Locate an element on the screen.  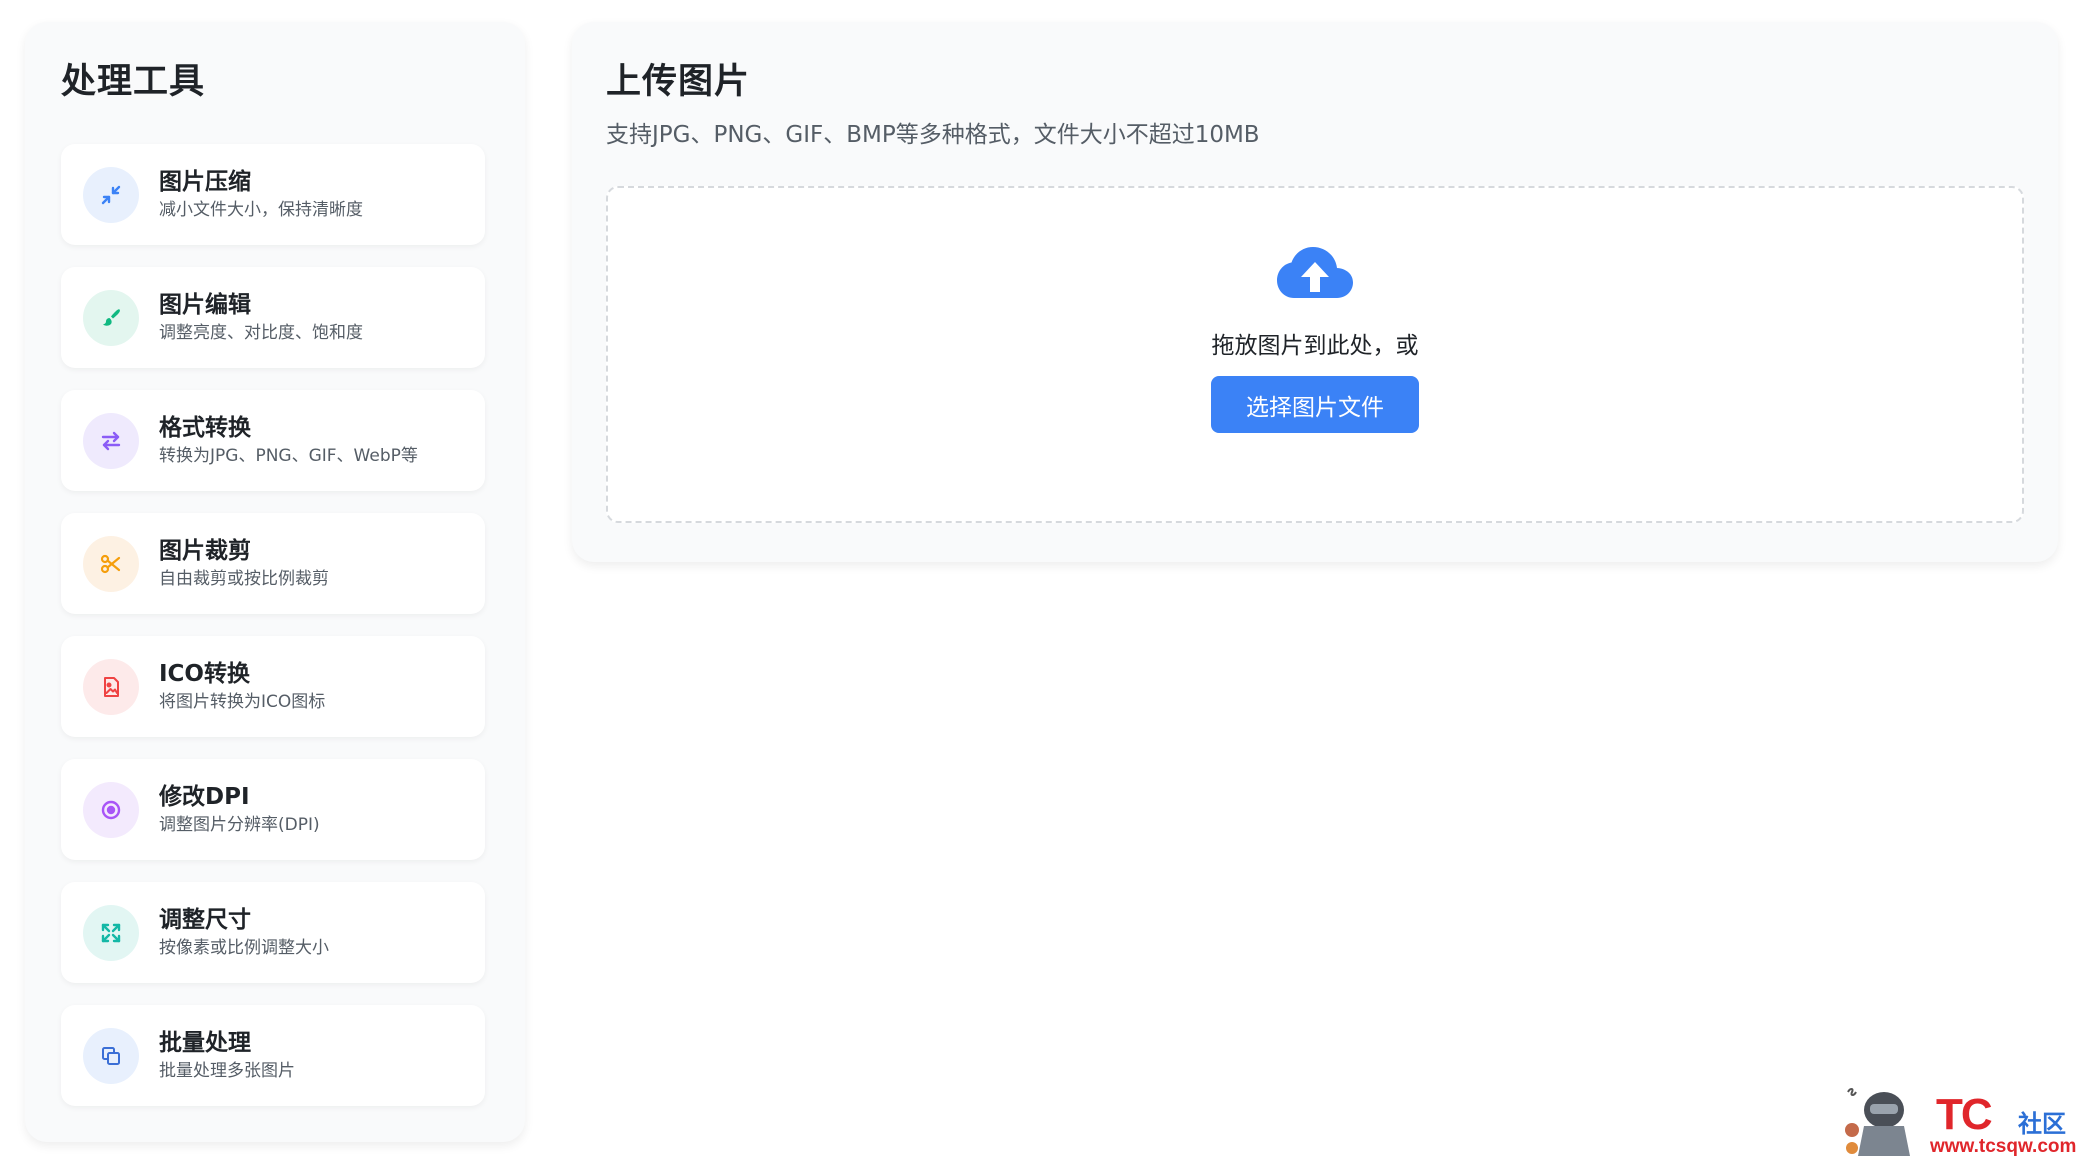
tool-item-edit: 图片编辑 调整亮度、对比度、饱和度 is located at coordinates (273, 317).